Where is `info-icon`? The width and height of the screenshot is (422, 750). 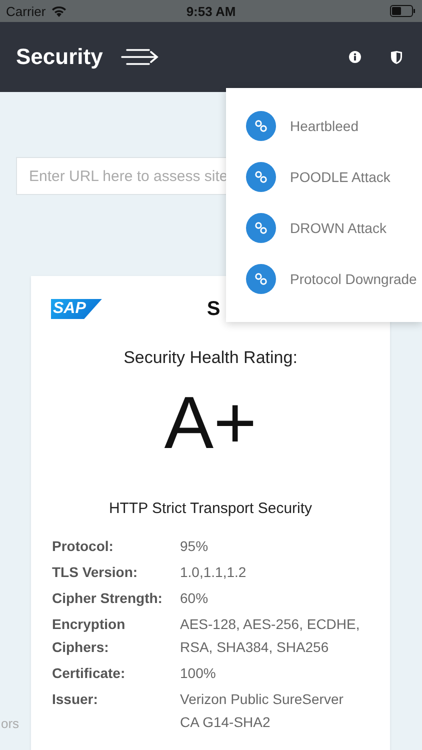
info-icon is located at coordinates (355, 57).